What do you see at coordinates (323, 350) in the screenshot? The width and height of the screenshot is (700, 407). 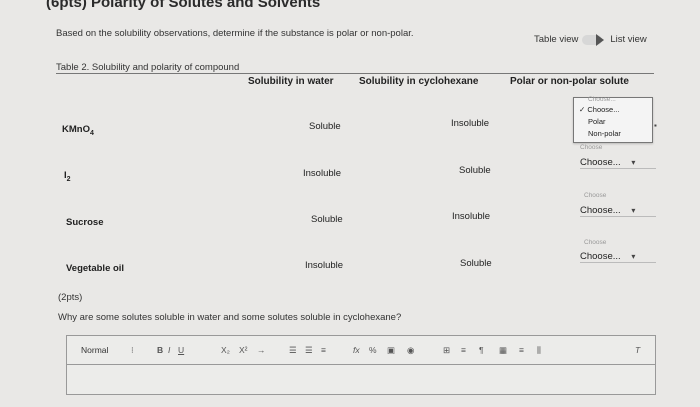 I see `align-icon: ≡` at bounding box center [323, 350].